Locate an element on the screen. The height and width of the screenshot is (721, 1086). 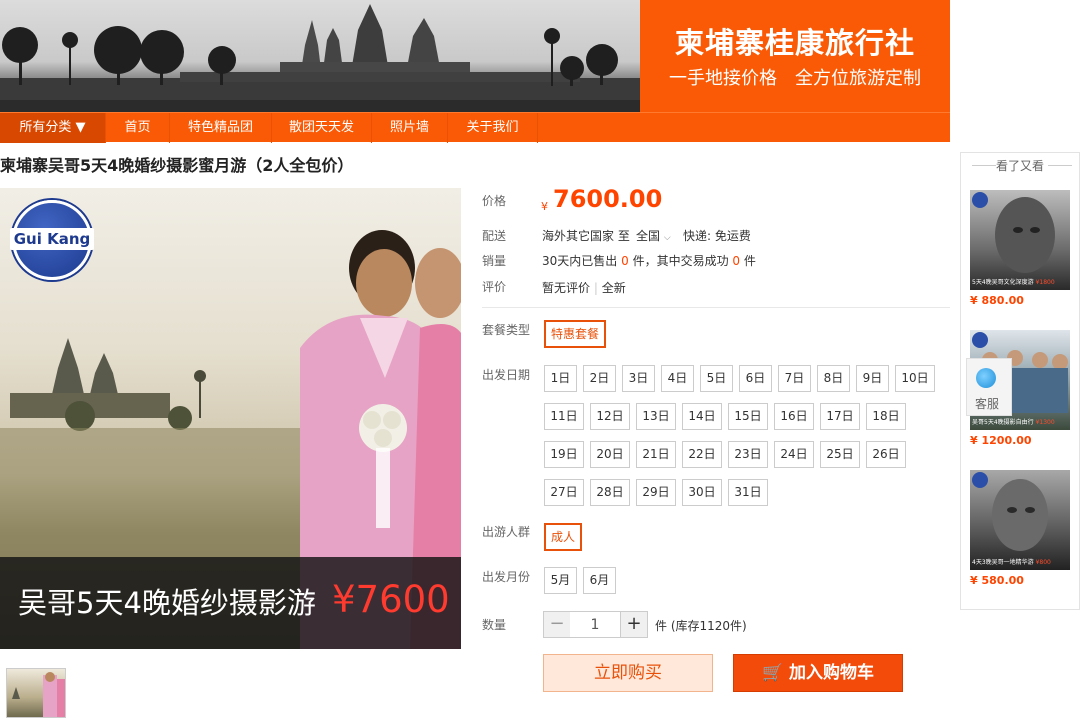
rating-new: 全新 is located at coordinates (613, 288).